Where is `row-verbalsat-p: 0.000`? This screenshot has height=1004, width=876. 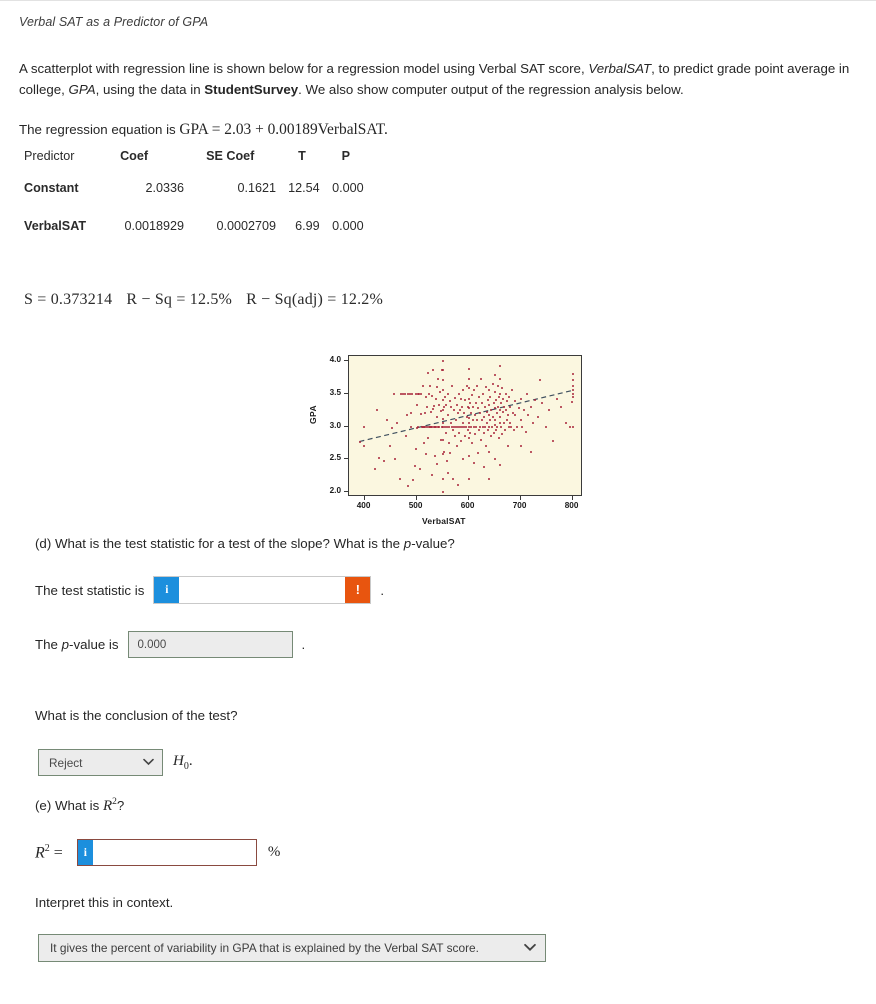
row-verbalsat-p: 0.000 is located at coordinates (348, 226).